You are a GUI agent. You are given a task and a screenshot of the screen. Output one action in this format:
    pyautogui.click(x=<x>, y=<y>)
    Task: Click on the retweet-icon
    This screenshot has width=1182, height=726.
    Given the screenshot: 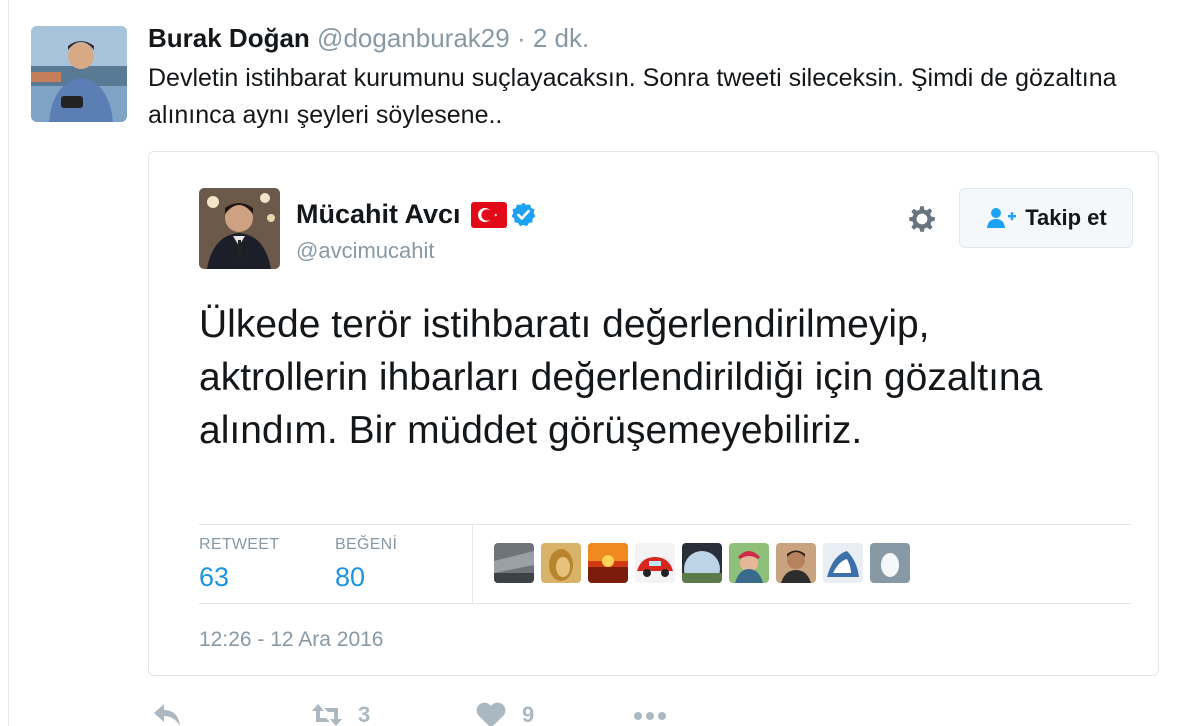 What is the action you would take?
    pyautogui.click(x=327, y=715)
    